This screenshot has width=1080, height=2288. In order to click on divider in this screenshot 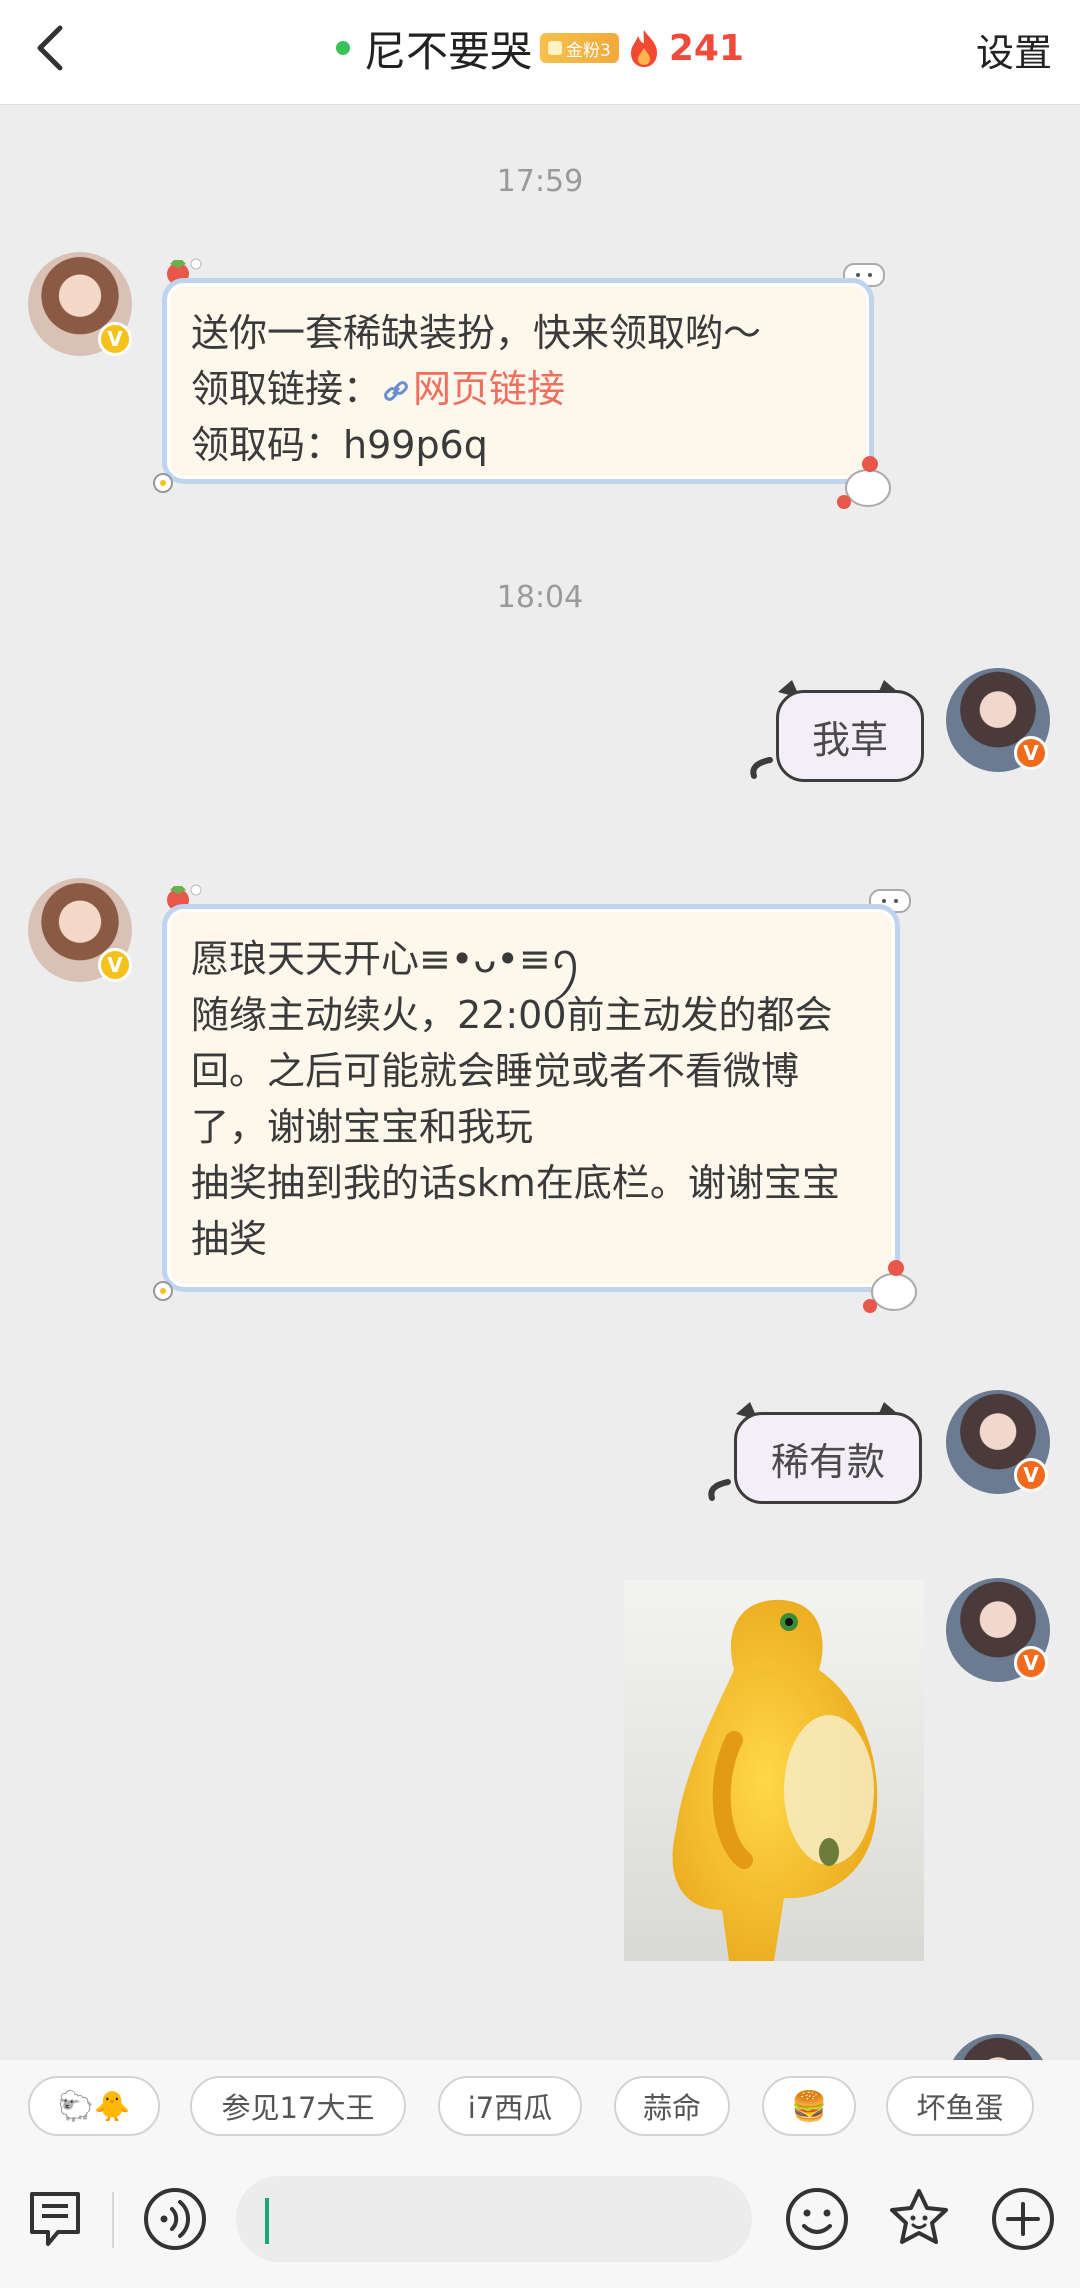, I will do `click(113, 2220)`.